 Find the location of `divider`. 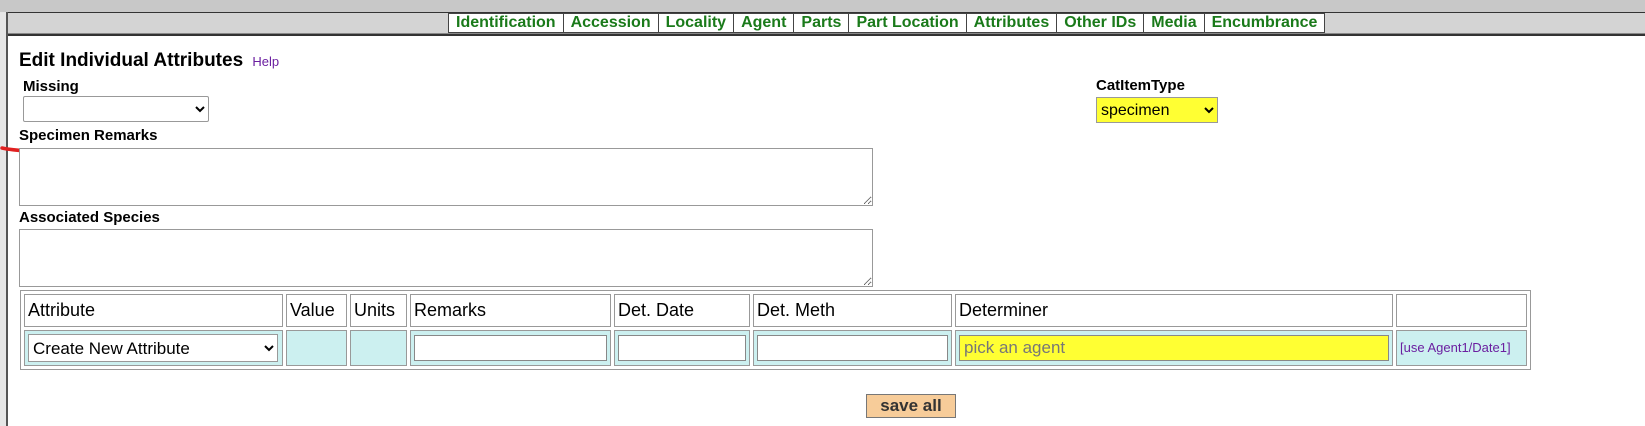

divider is located at coordinates (826, 35).